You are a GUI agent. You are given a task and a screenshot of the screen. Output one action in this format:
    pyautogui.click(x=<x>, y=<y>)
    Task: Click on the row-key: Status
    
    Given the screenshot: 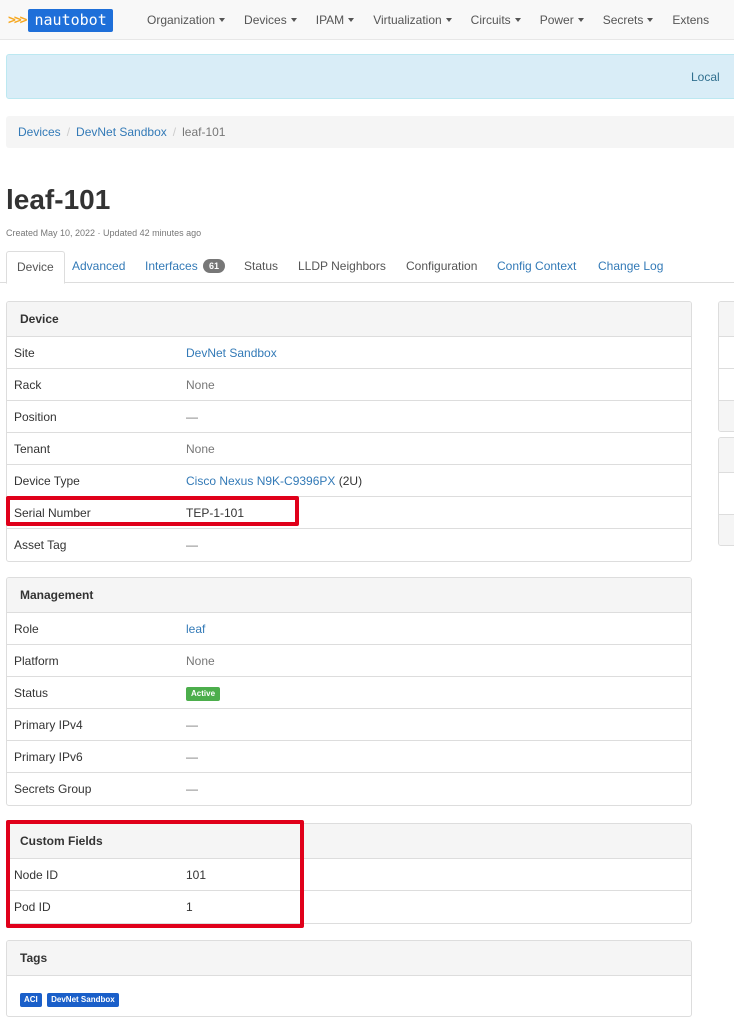 What is the action you would take?
    pyautogui.click(x=31, y=693)
    